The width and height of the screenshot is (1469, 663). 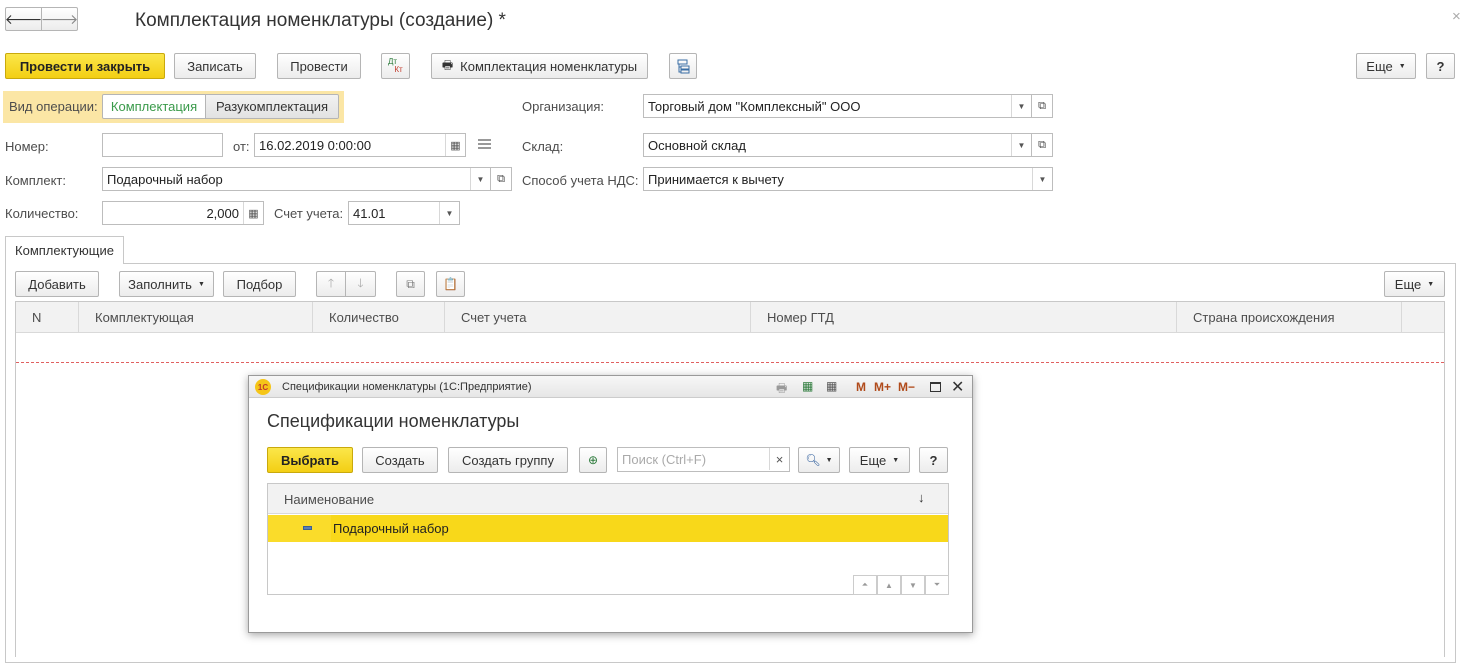 What do you see at coordinates (310, 460) in the screenshot?
I see `select-button: Выбрать` at bounding box center [310, 460].